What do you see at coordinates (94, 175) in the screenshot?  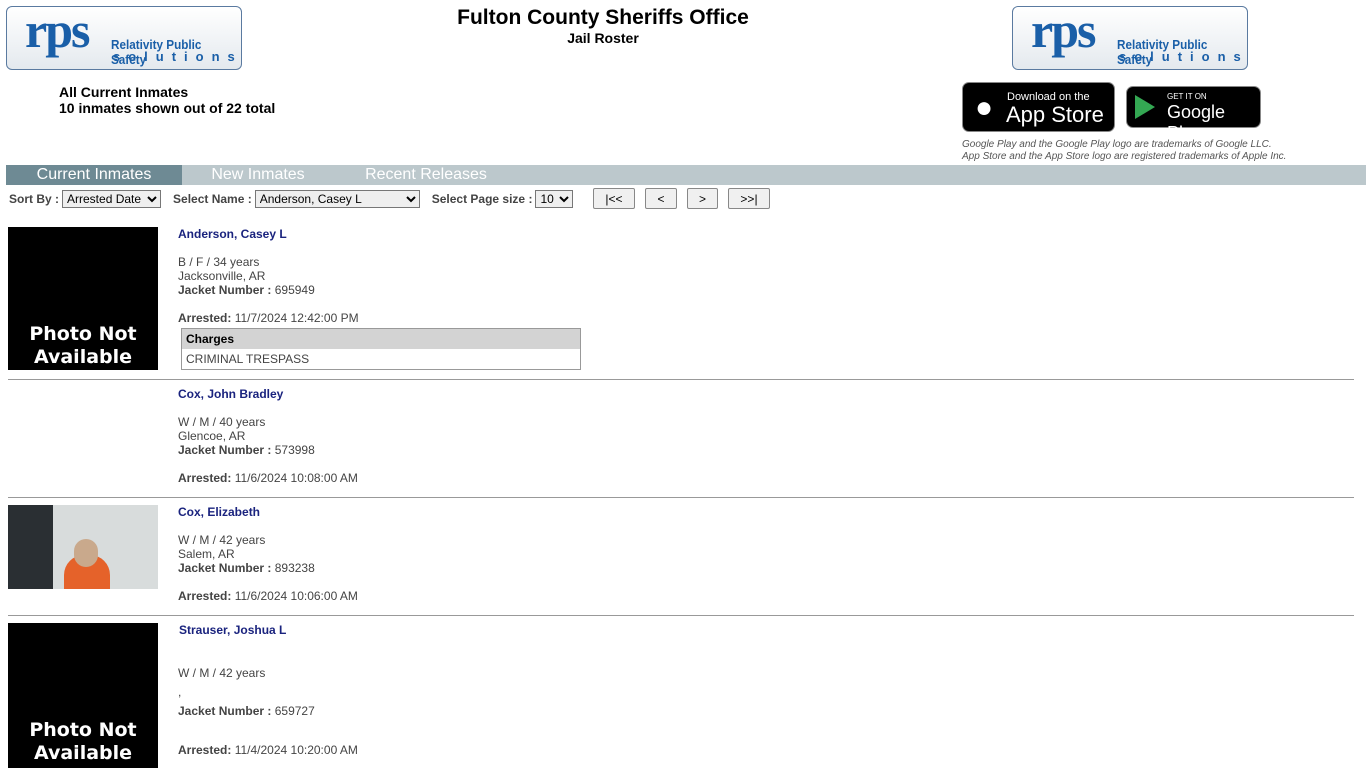 I see `tab-current-inmates: Current Inmates` at bounding box center [94, 175].